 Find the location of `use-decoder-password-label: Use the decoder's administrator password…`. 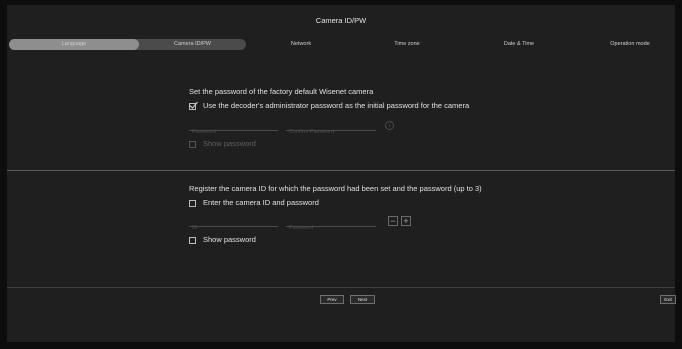

use-decoder-password-label: Use the decoder's administrator password… is located at coordinates (336, 105).